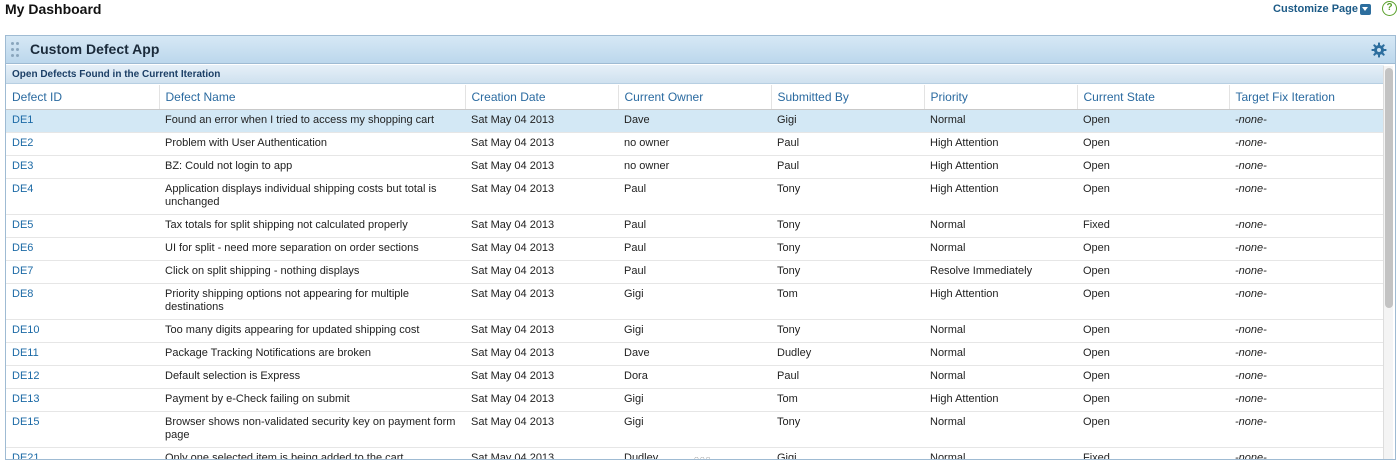 The width and height of the screenshot is (1400, 465). Describe the element at coordinates (1001, 97) in the screenshot. I see `column-header-priority: Priority` at that location.